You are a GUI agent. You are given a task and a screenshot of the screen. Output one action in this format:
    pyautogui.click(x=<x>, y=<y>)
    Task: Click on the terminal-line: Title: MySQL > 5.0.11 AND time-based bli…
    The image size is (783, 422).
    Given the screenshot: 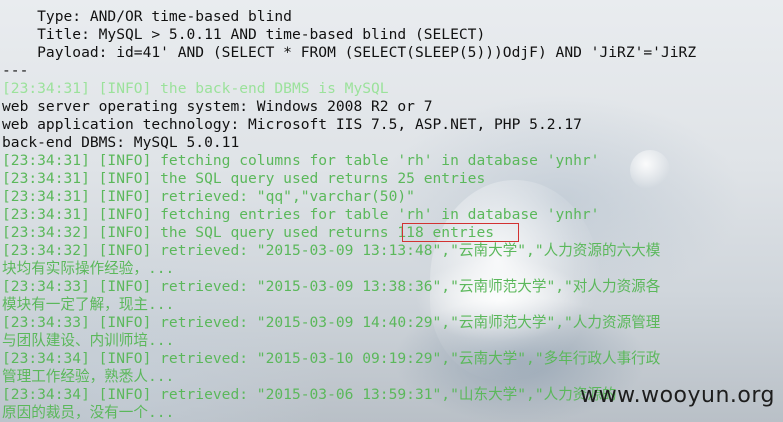 What is the action you would take?
    pyautogui.click(x=244, y=34)
    